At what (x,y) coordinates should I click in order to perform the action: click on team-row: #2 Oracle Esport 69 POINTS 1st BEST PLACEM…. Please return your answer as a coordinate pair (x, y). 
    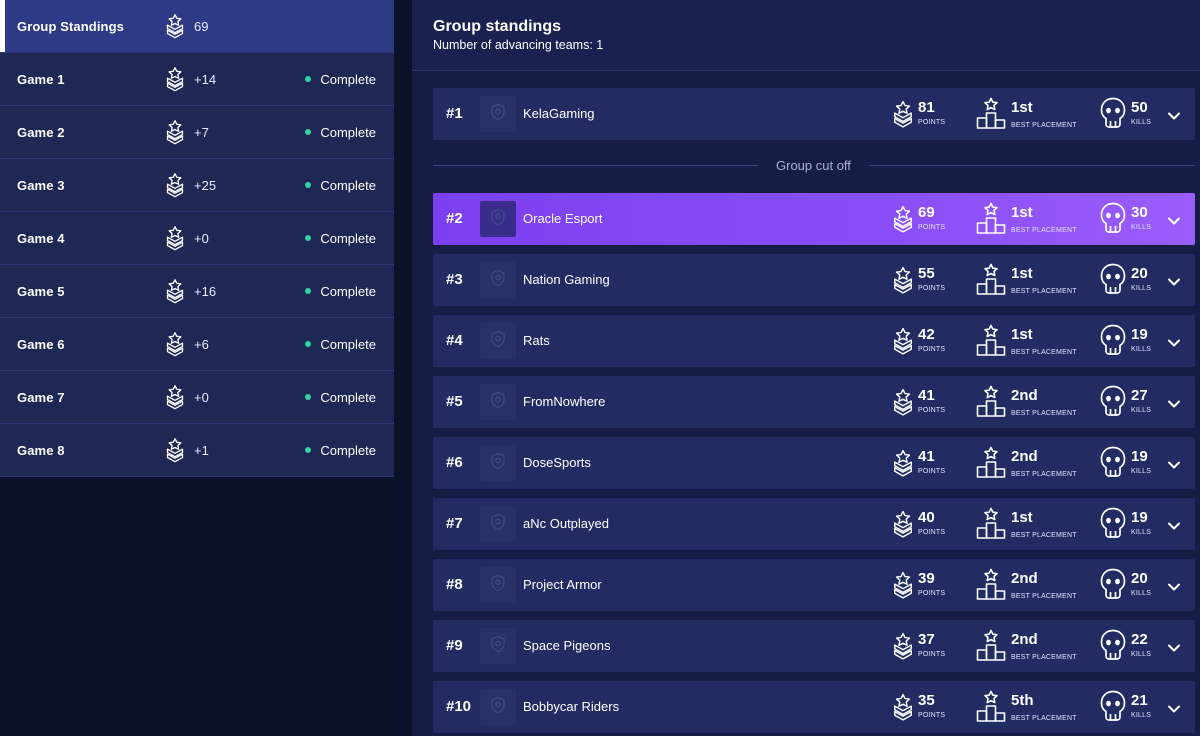
    Looking at the image, I should click on (814, 219).